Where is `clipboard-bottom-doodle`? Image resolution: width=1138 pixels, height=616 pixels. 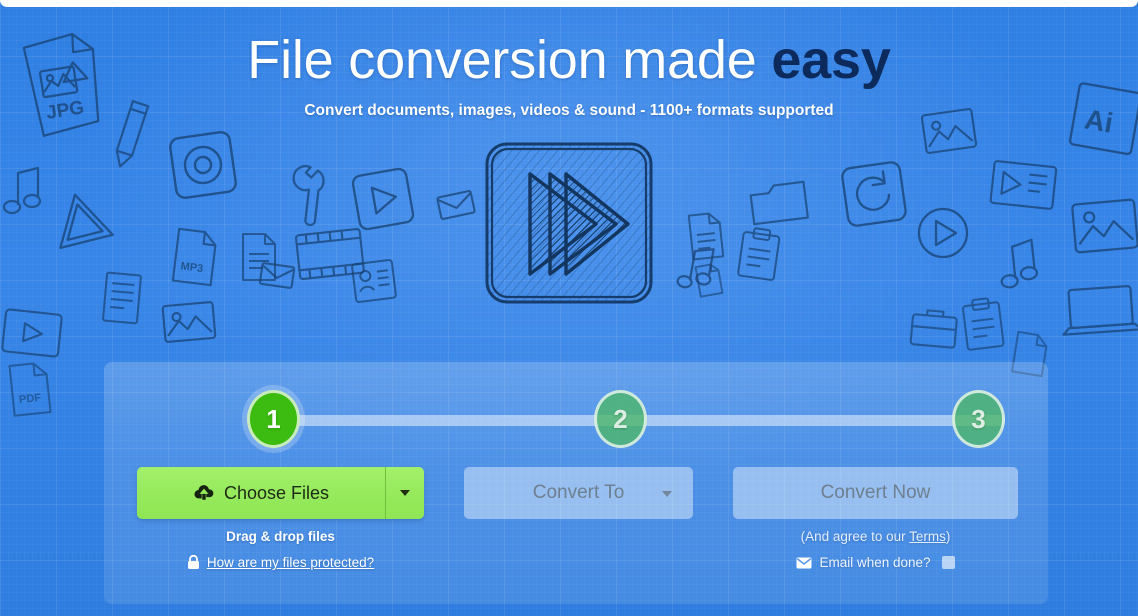 clipboard-bottom-doodle is located at coordinates (983, 324).